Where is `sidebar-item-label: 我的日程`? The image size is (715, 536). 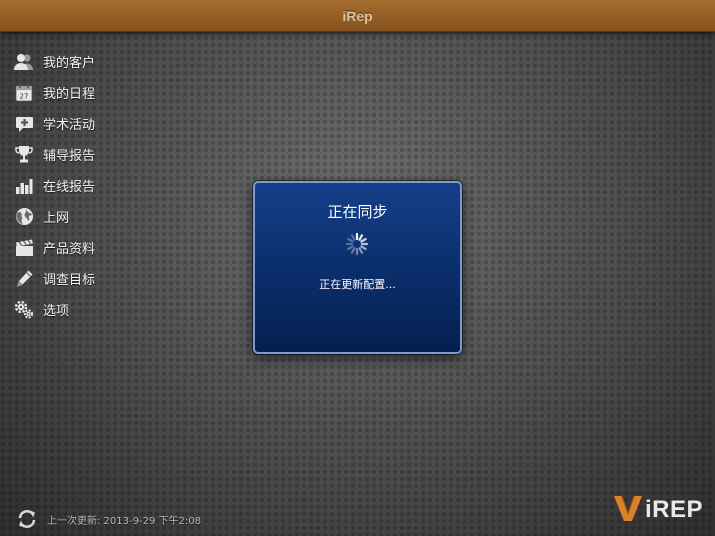
sidebar-item-label: 我的日程 is located at coordinates (69, 94).